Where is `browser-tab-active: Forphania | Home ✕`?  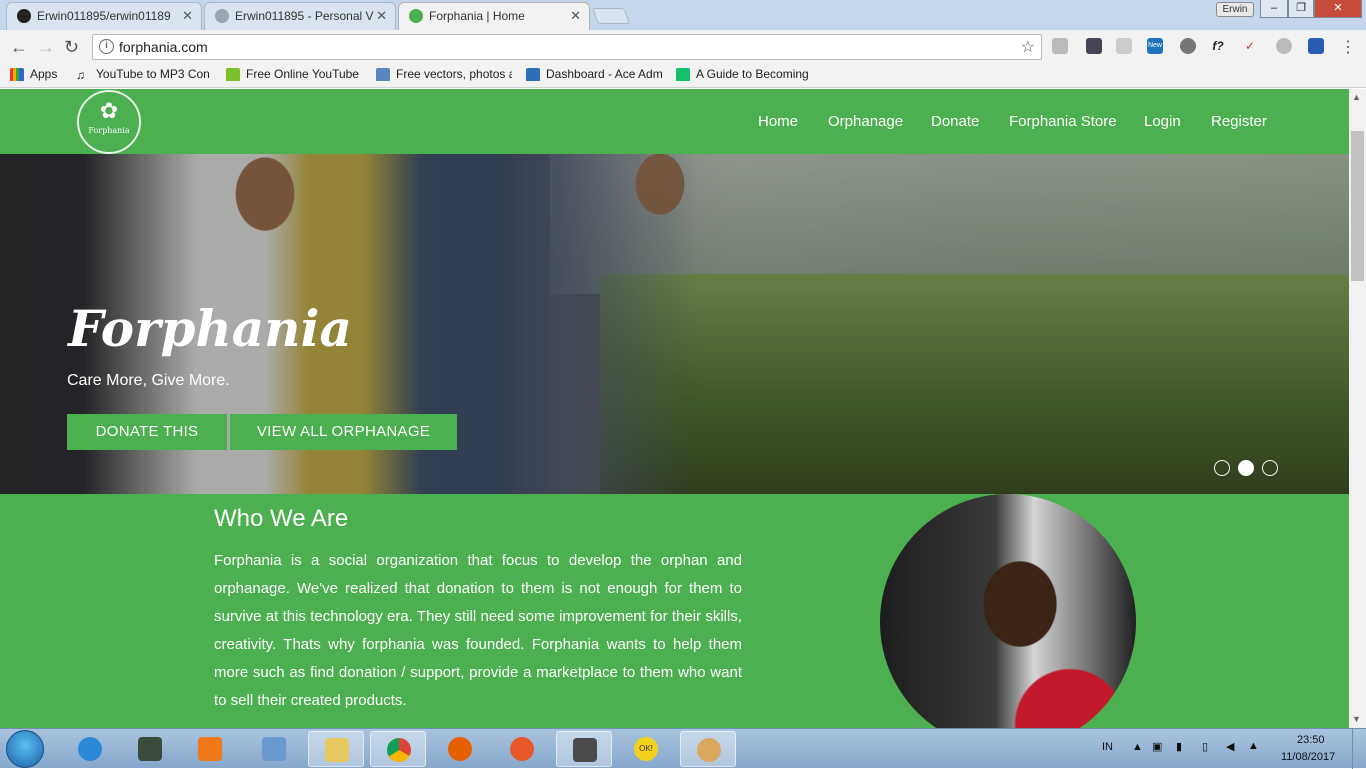 browser-tab-active: Forphania | Home ✕ is located at coordinates (494, 16).